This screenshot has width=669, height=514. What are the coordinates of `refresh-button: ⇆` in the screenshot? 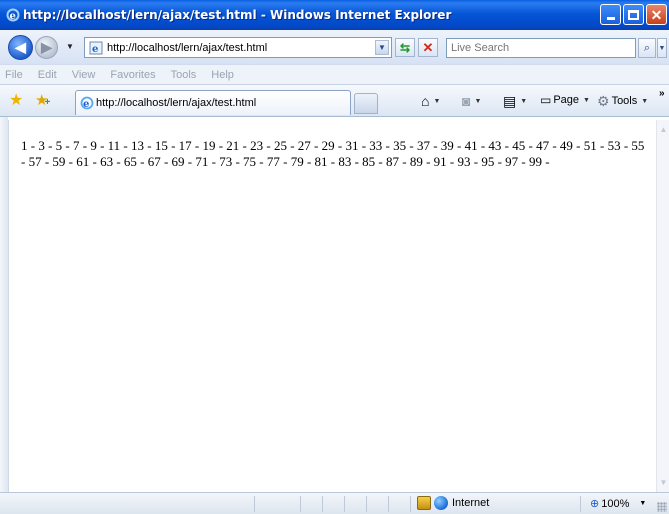 It's located at (405, 47).